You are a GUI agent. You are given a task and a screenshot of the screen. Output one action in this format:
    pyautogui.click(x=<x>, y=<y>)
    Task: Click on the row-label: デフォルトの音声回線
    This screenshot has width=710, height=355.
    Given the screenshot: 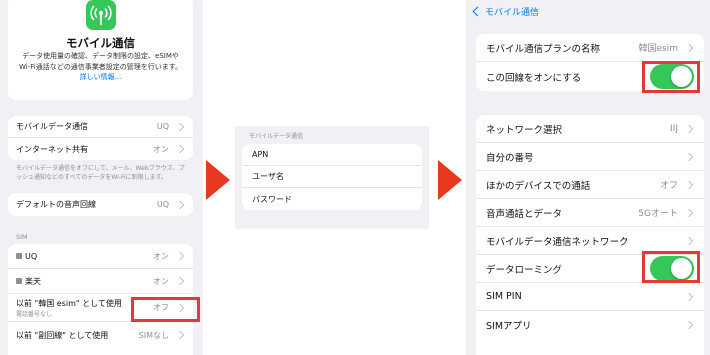 What is the action you would take?
    pyautogui.click(x=56, y=204)
    